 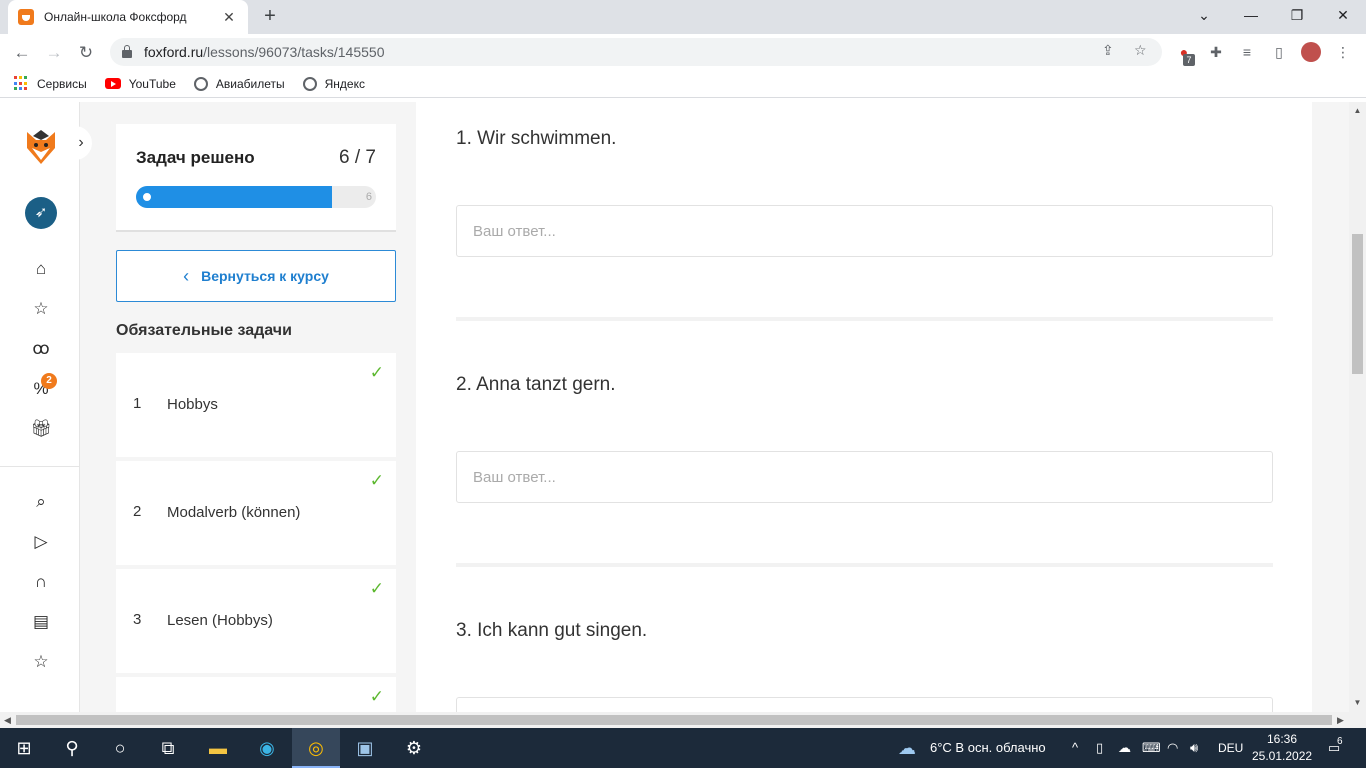 What do you see at coordinates (152, 83) in the screenshot?
I see `bookmark-label: YouTube` at bounding box center [152, 83].